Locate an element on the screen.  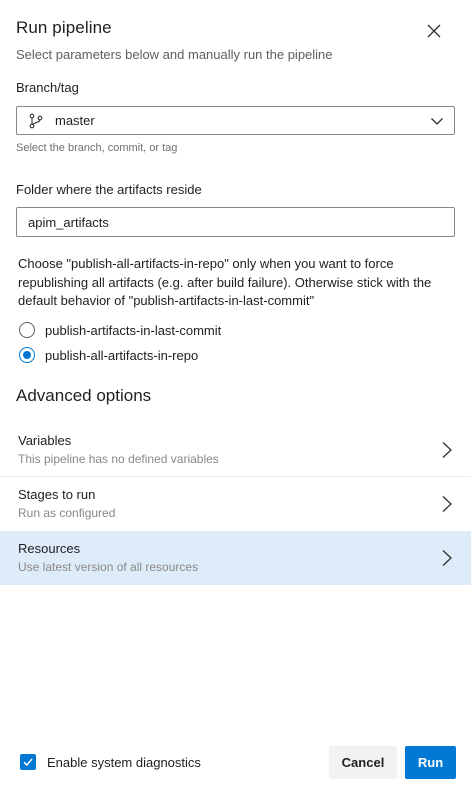
checkmark-icon is located at coordinates (28, 762).